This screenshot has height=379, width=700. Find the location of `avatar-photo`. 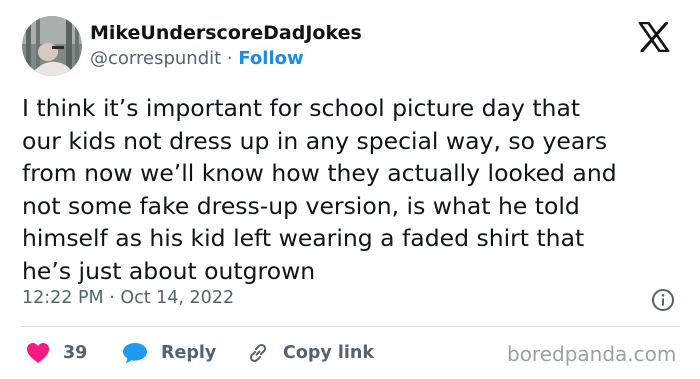

avatar-photo is located at coordinates (52, 46).